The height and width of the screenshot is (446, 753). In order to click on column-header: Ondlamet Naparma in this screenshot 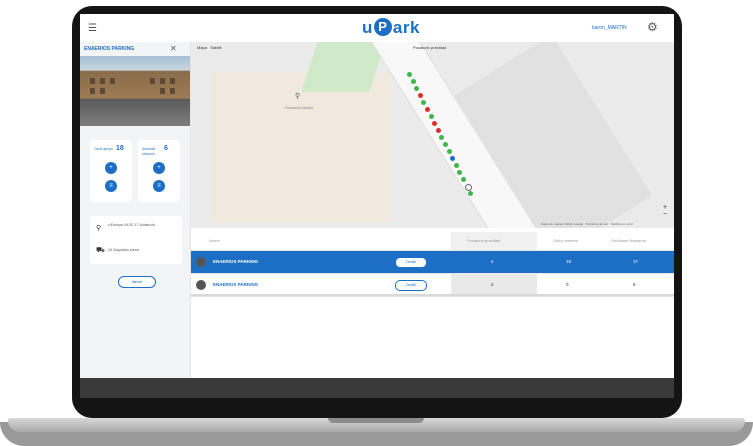, I will do `click(628, 240)`.